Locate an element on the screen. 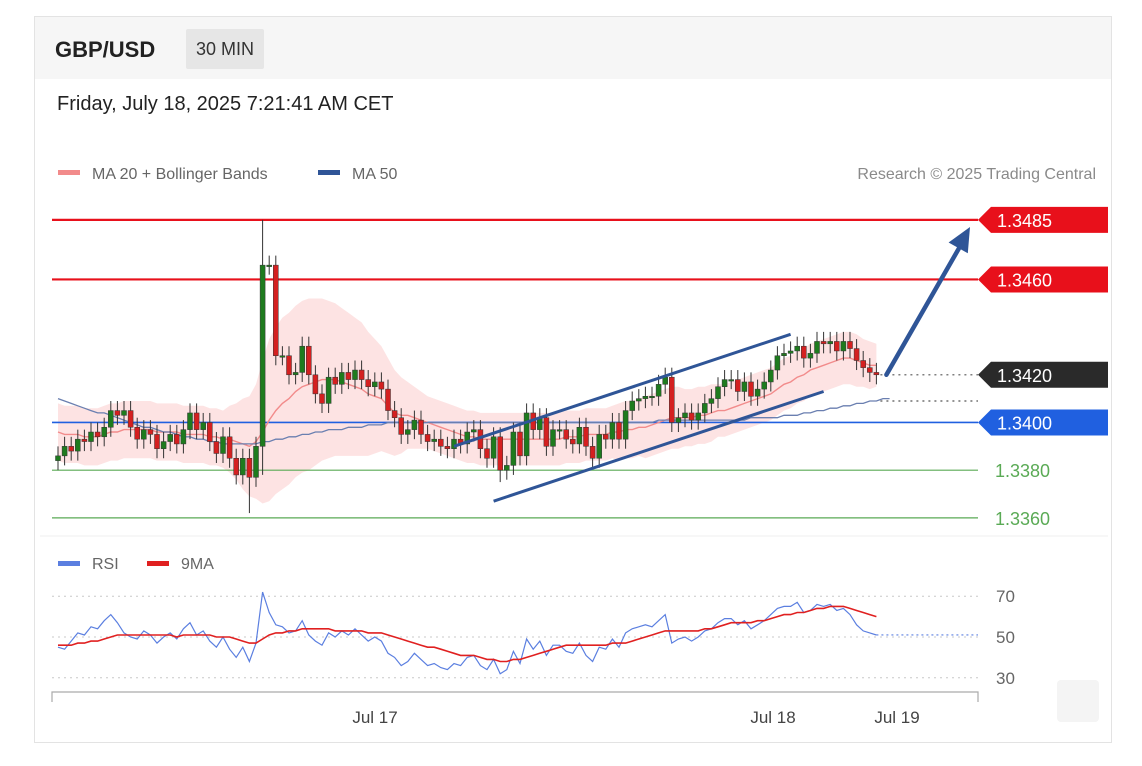  legend-label-ma50: MA 50 is located at coordinates (374, 174).